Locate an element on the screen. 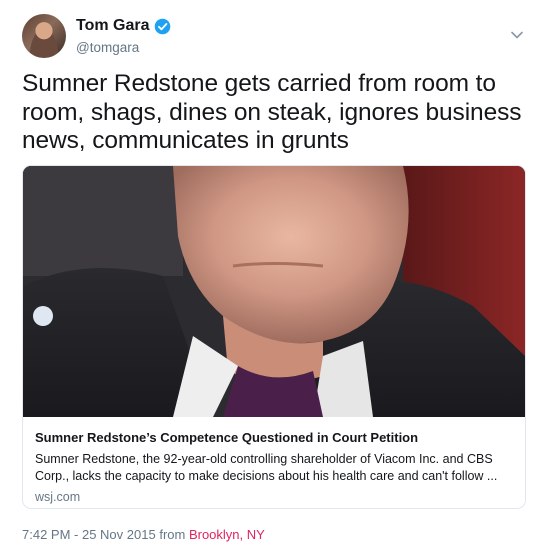  author-name: Tom Gara is located at coordinates (113, 26).